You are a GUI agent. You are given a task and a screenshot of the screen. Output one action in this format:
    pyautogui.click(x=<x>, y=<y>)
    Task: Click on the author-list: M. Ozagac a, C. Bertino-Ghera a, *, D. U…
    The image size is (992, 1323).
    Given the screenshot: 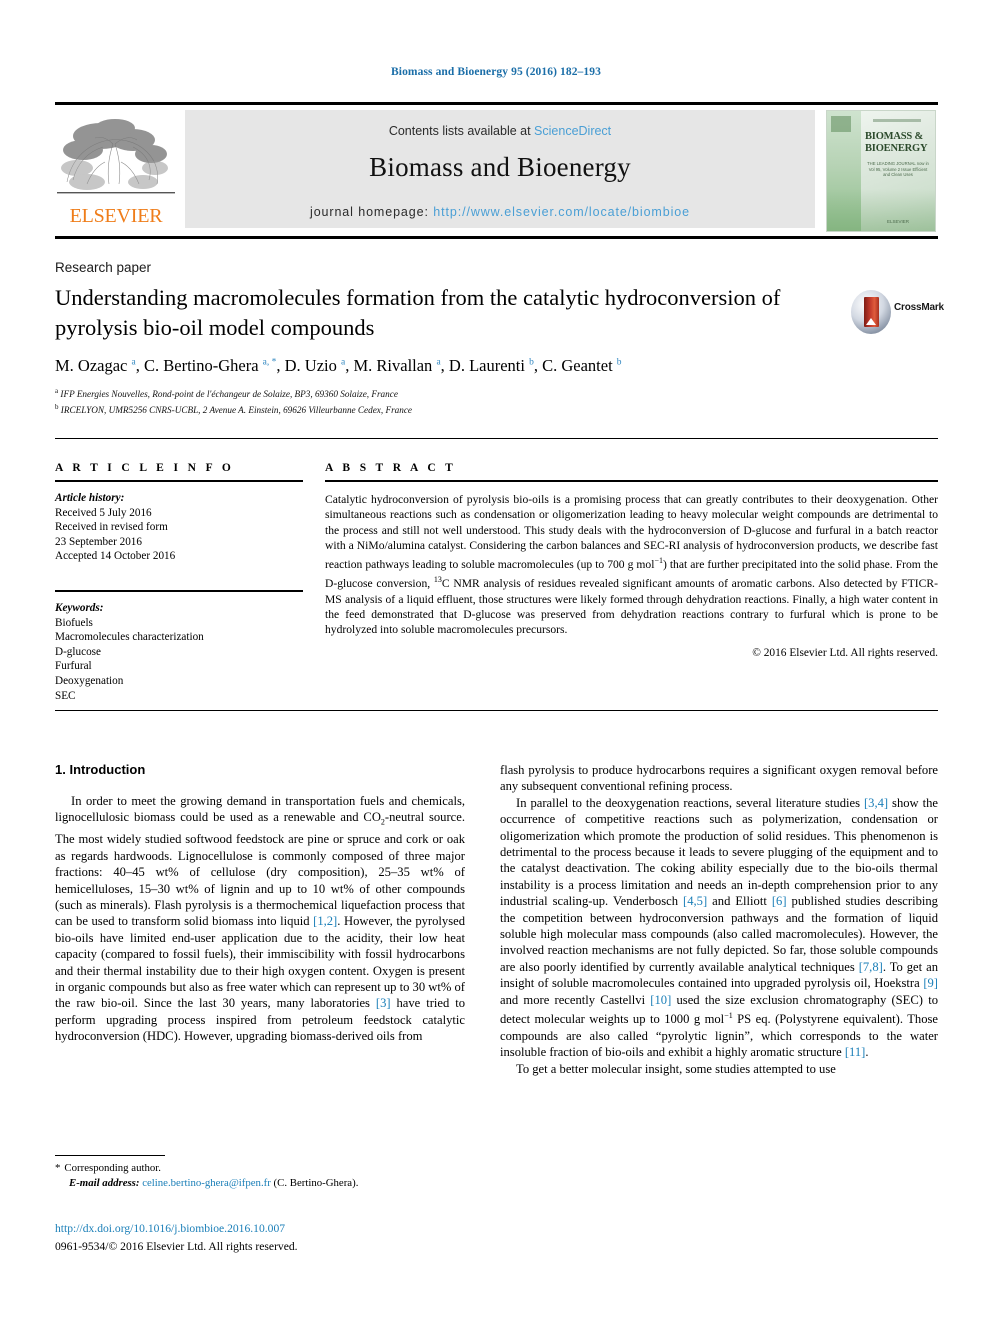 What is the action you would take?
    pyautogui.click(x=338, y=365)
    